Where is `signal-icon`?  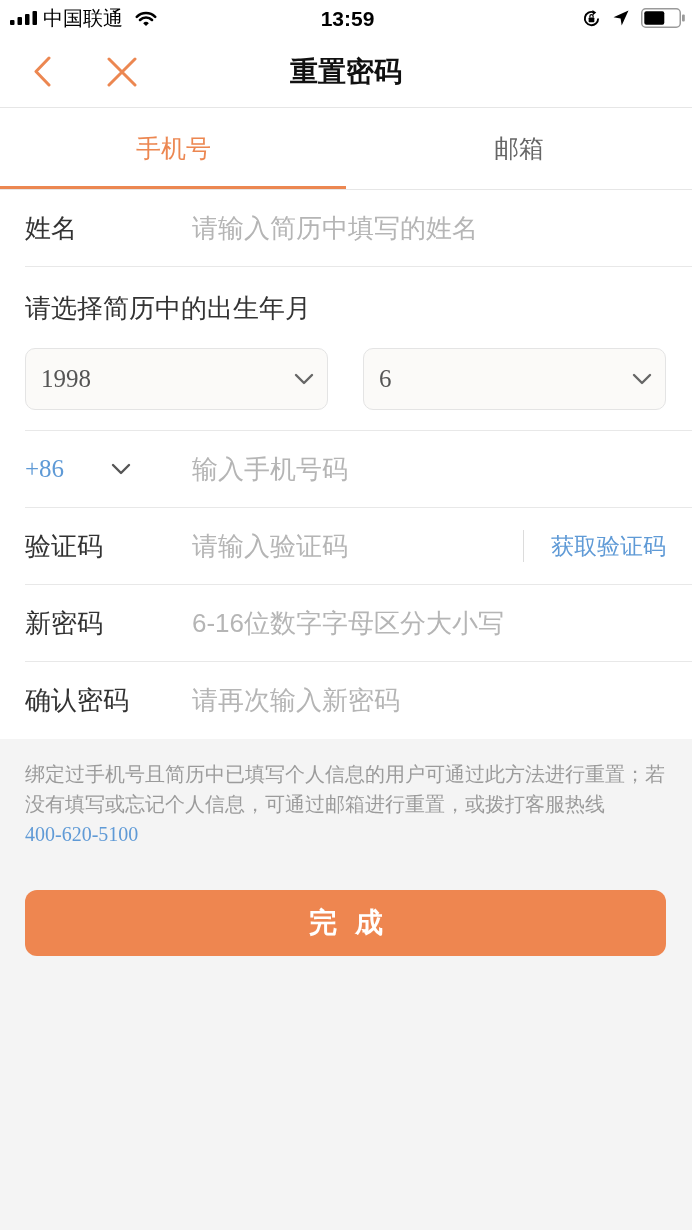 signal-icon is located at coordinates (23, 18).